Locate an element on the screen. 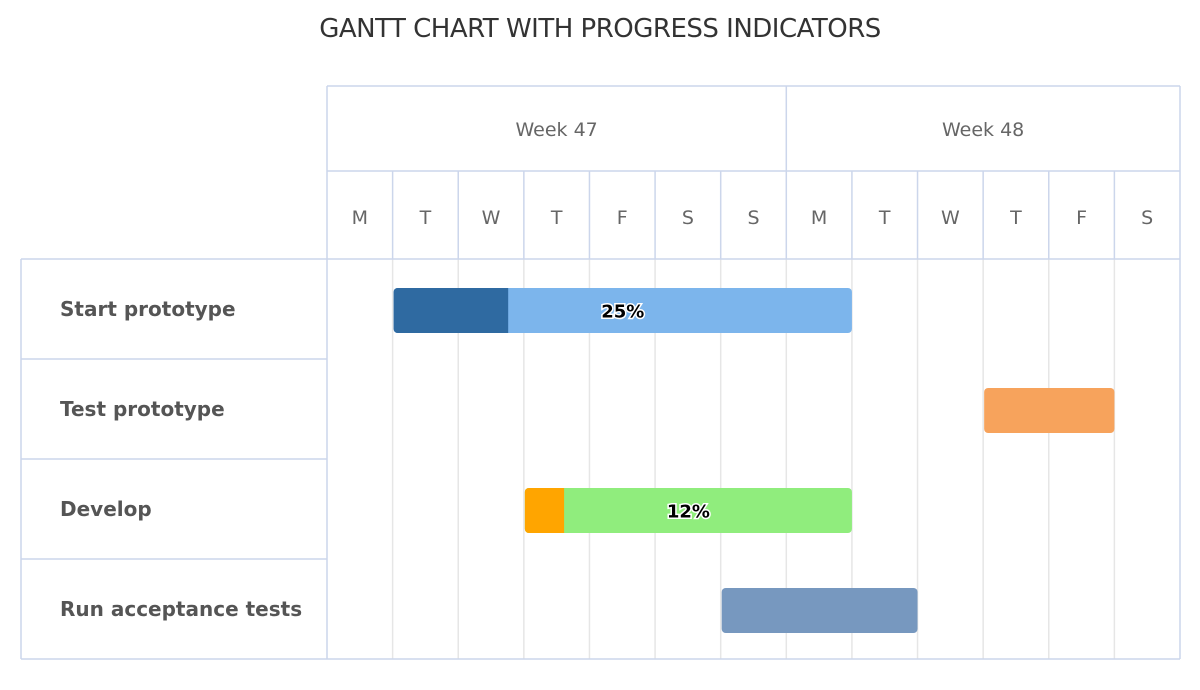 The height and width of the screenshot is (690, 1200). progress-label: 25% is located at coordinates (622, 312).